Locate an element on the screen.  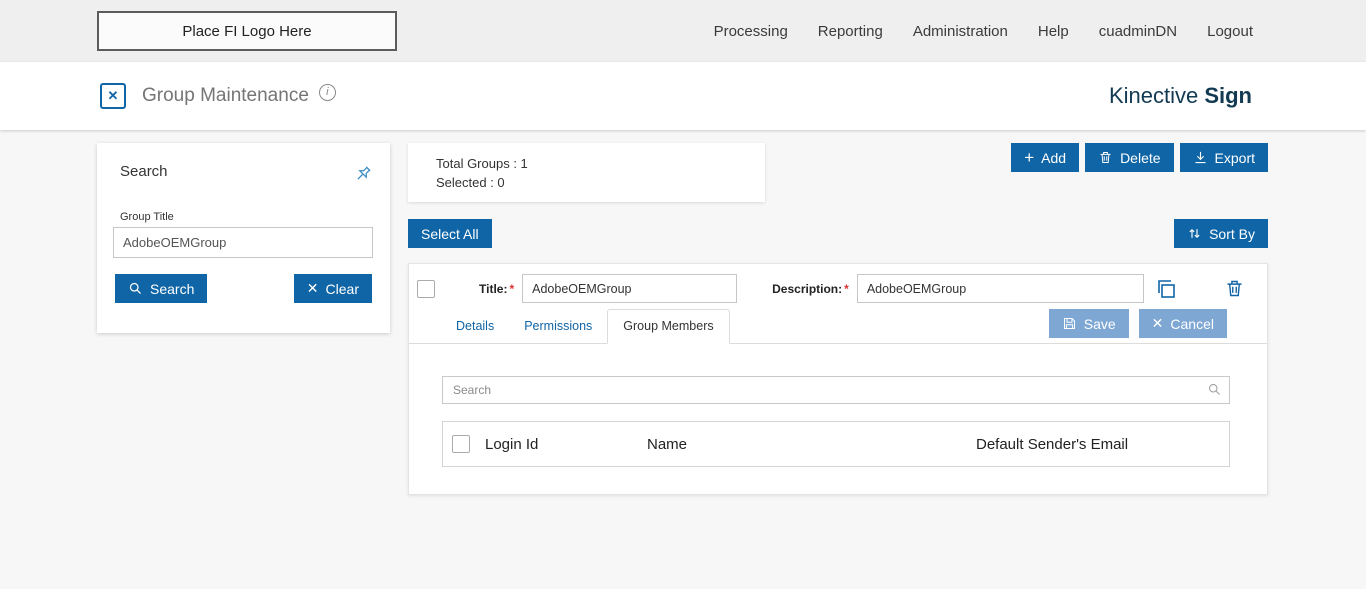
nav-processing: Processing is located at coordinates (751, 31).